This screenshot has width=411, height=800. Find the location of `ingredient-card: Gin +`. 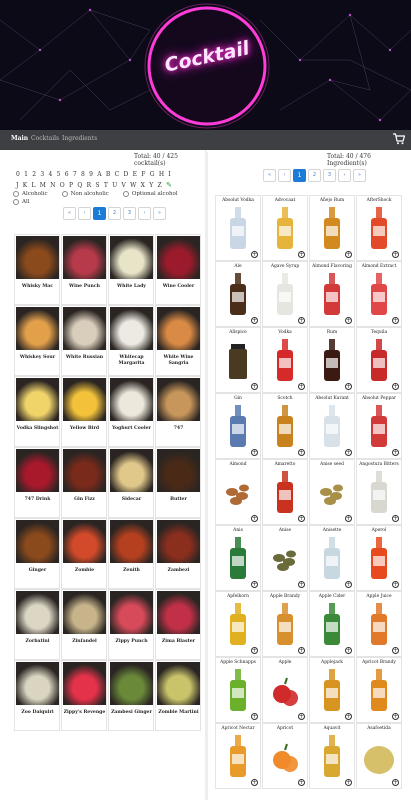

ingredient-card: Gin + is located at coordinates (238, 426).